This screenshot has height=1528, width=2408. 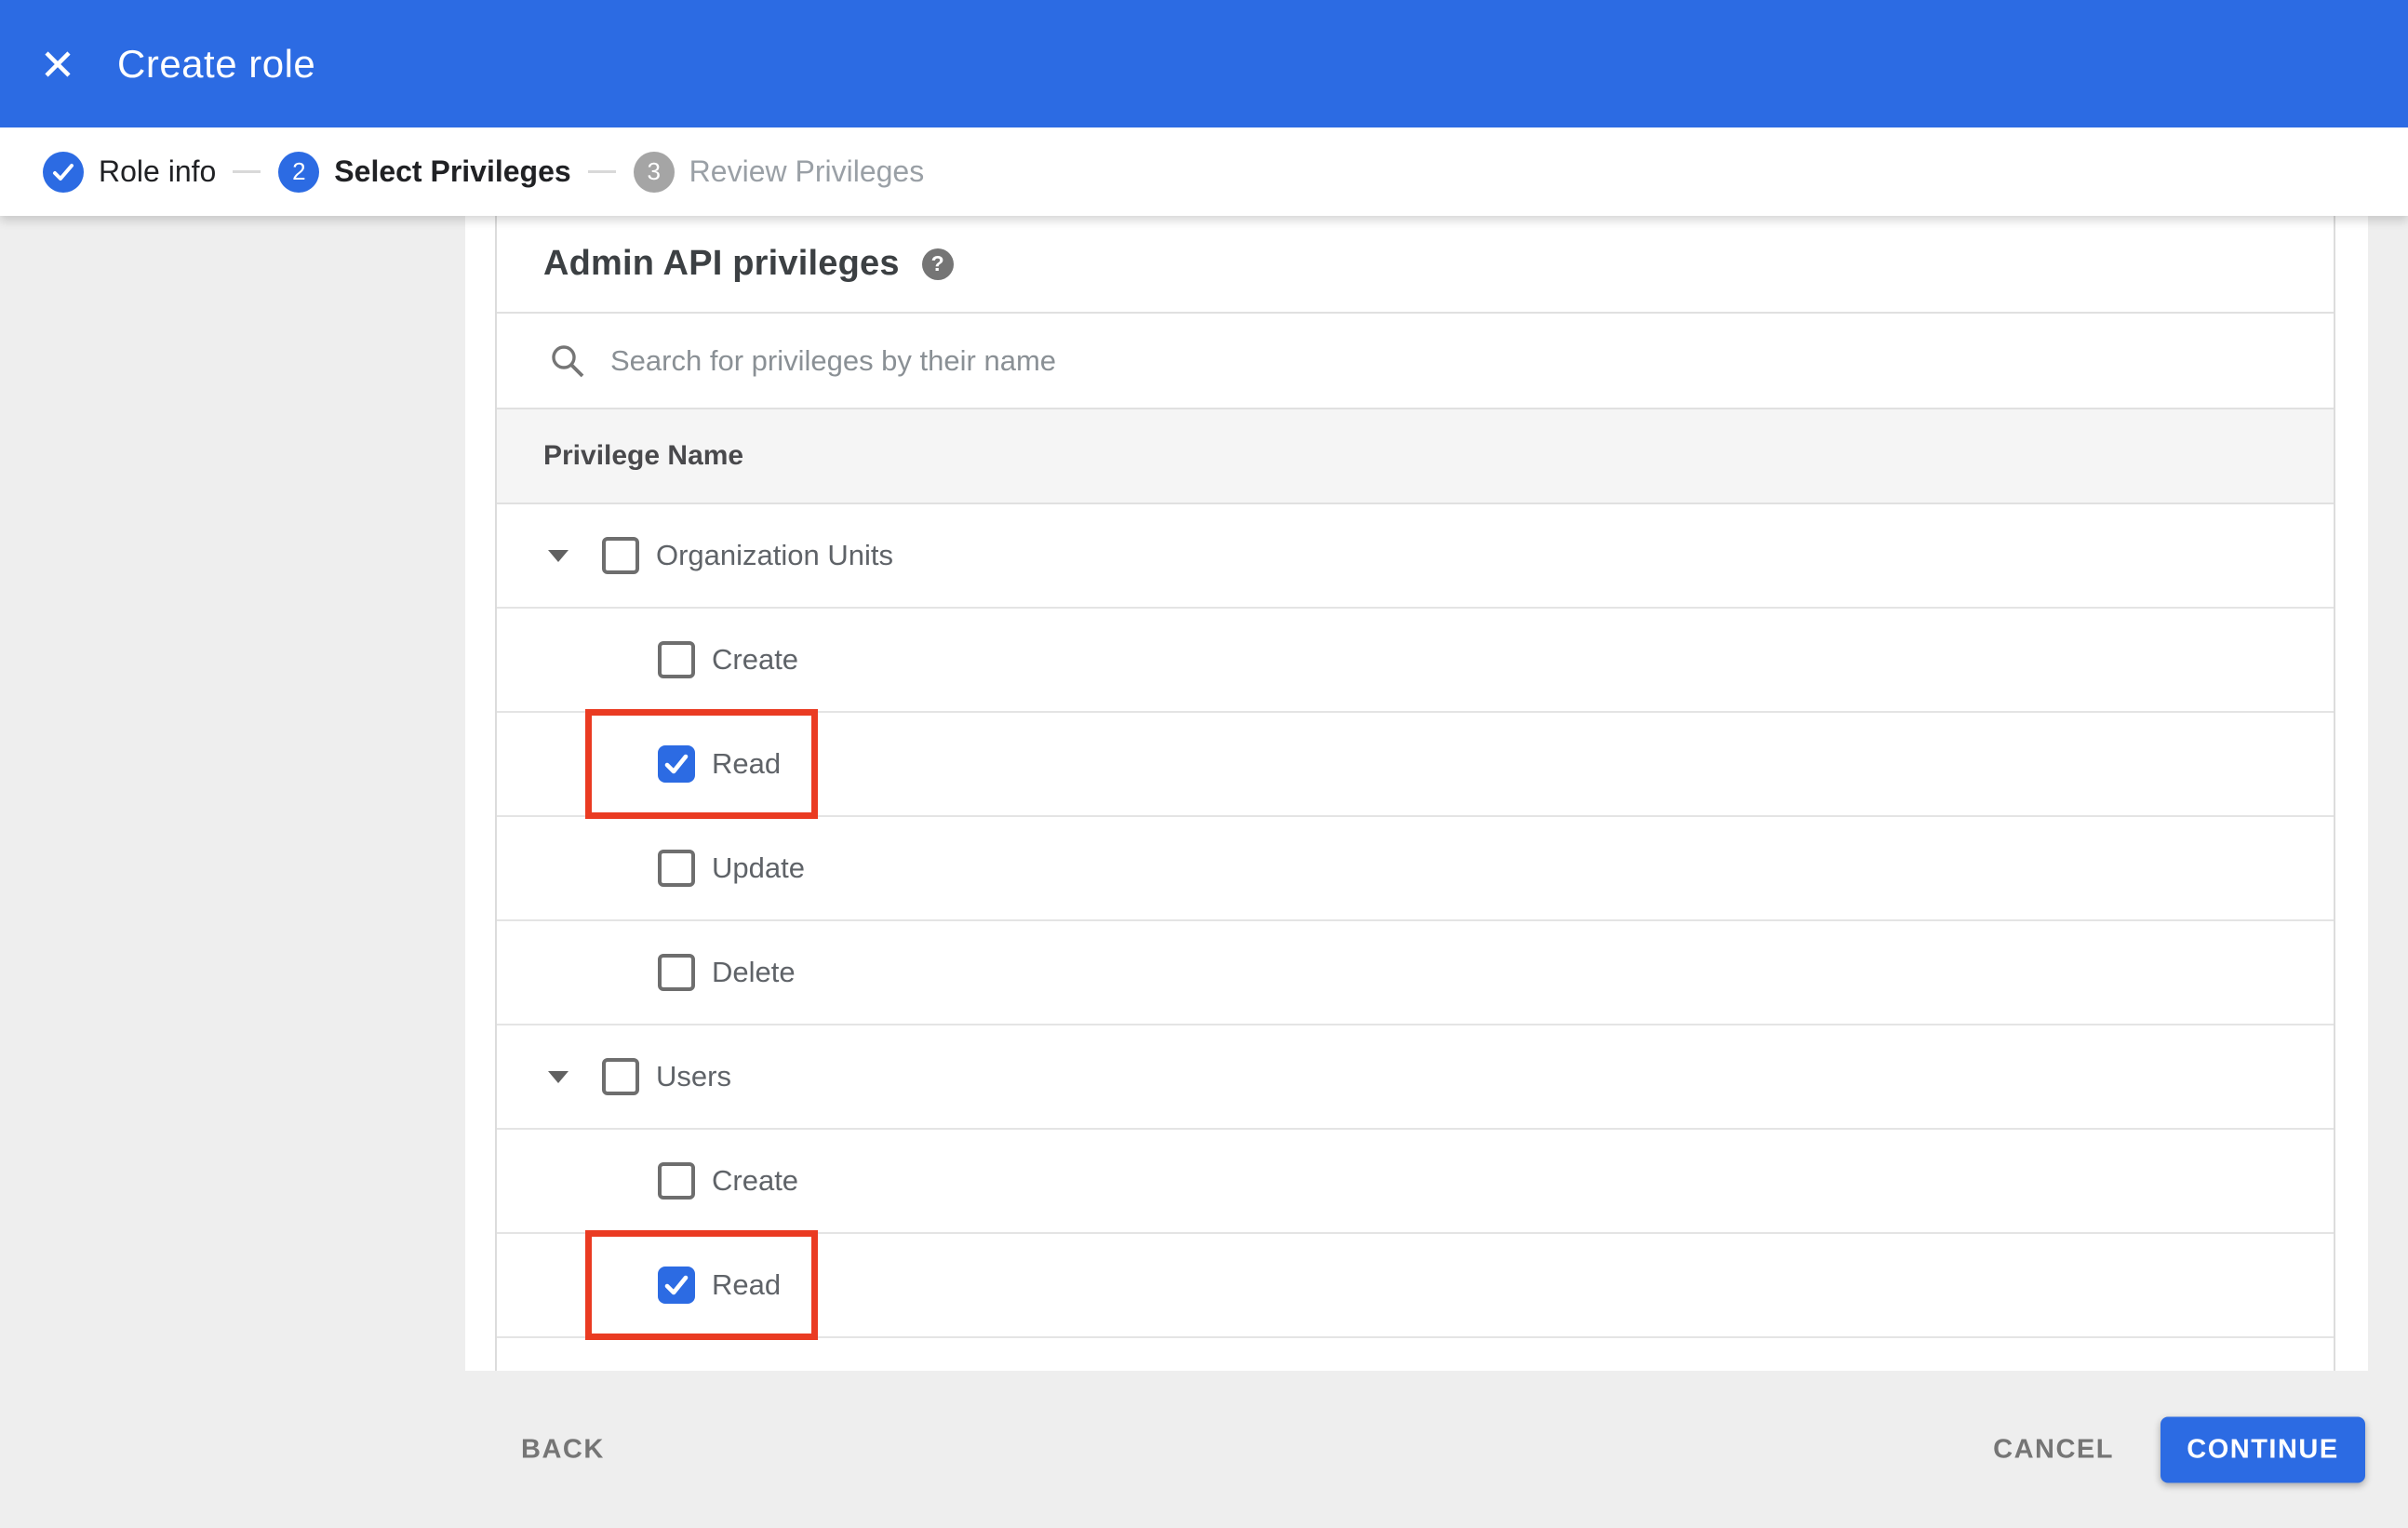 What do you see at coordinates (938, 264) in the screenshot?
I see `help-icon: ?` at bounding box center [938, 264].